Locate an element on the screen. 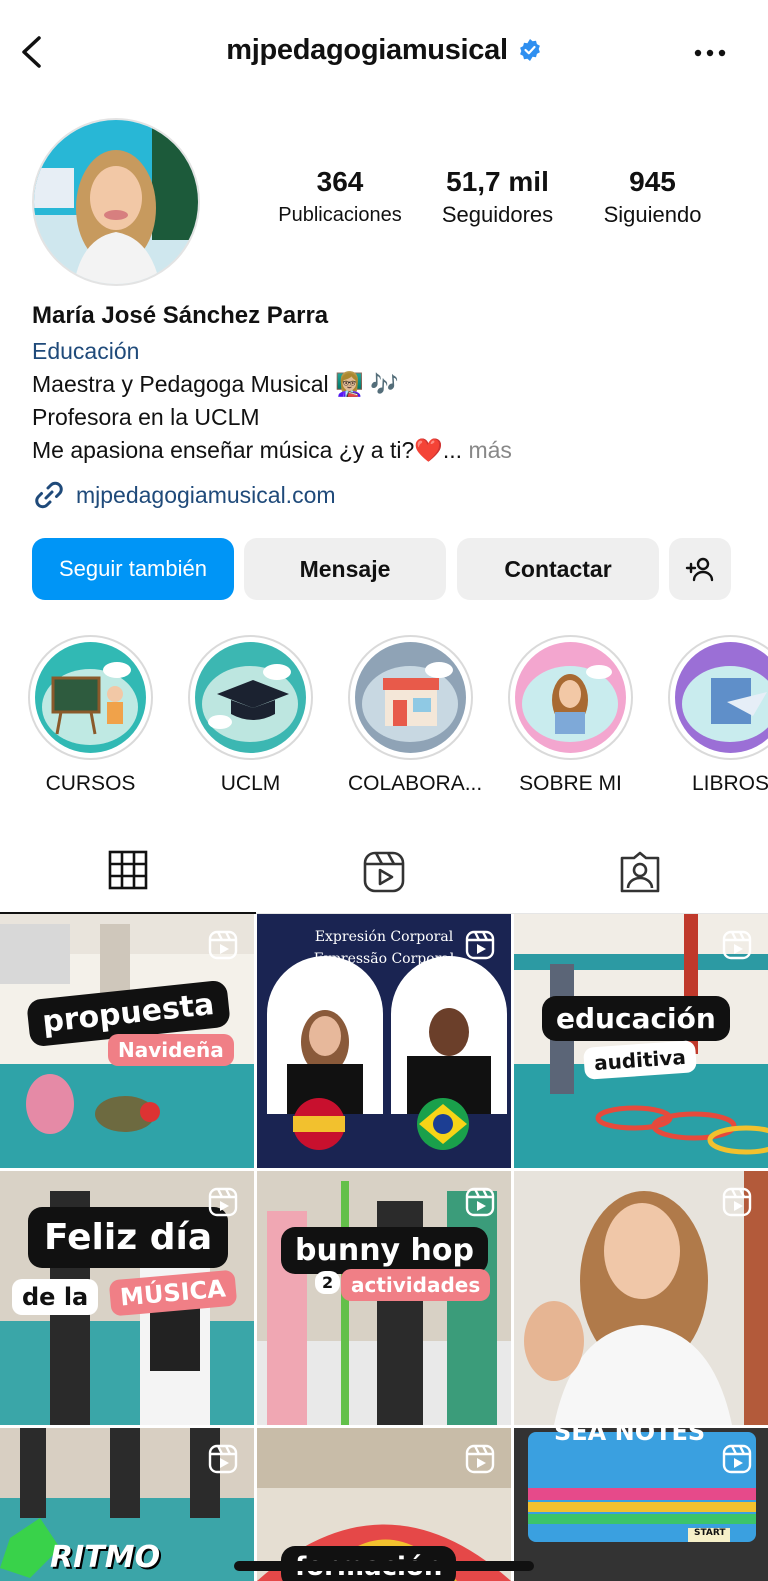 The height and width of the screenshot is (1581, 768). post-title: RITMO is located at coordinates (105, 1557).